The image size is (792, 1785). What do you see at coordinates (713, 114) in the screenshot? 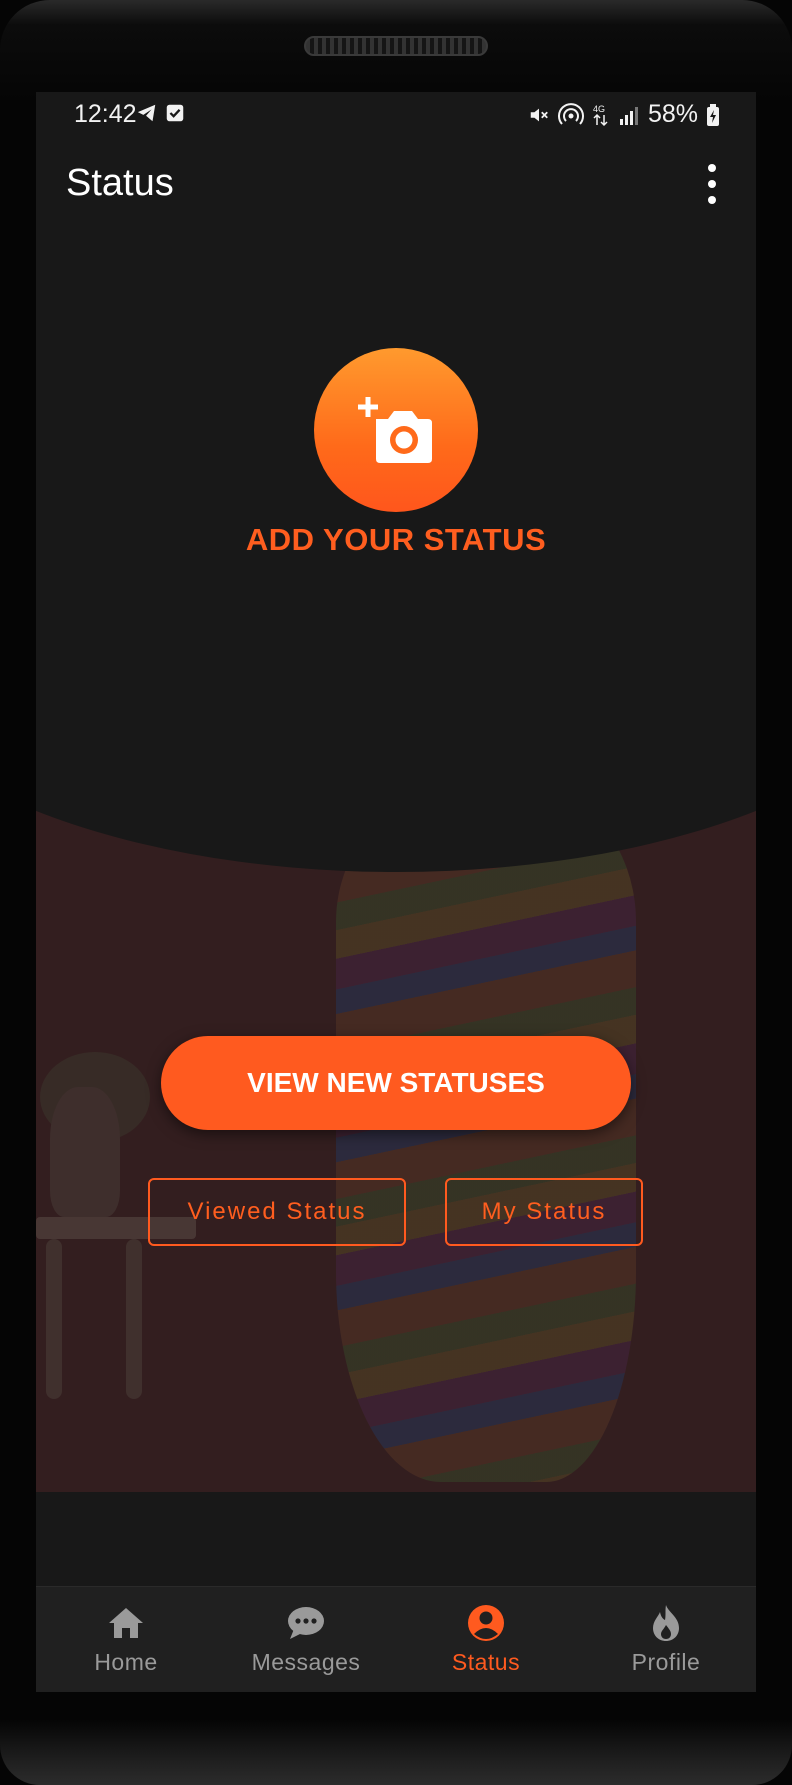
I see `battery-charging-icon` at bounding box center [713, 114].